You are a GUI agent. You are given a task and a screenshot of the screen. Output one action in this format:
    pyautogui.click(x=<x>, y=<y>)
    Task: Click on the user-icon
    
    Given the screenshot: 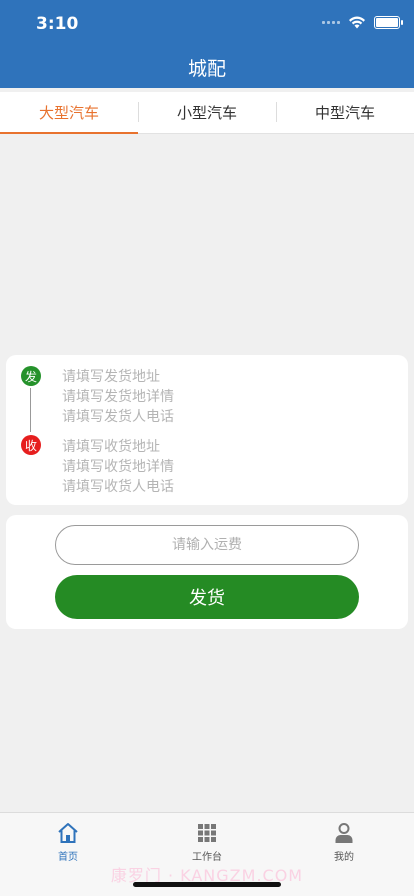 What is the action you would take?
    pyautogui.click(x=344, y=833)
    